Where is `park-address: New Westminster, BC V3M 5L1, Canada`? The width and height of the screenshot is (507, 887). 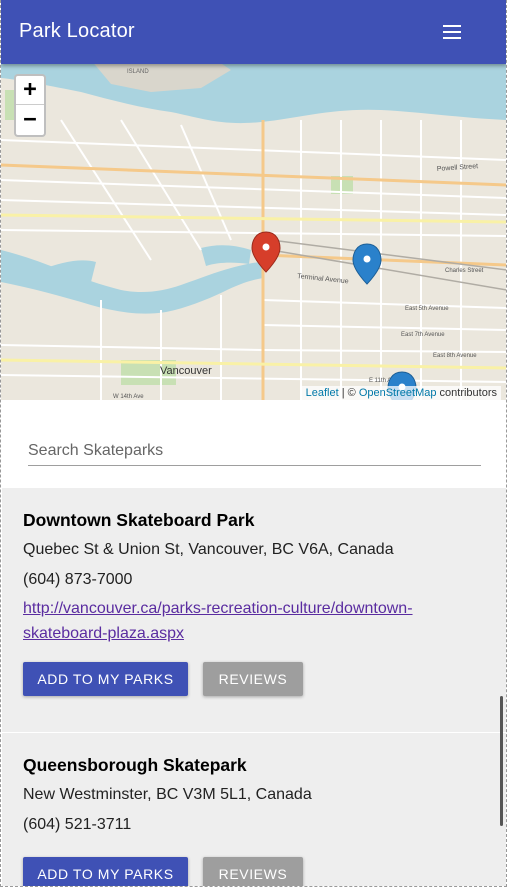
park-address: New Westminster, BC V3M 5L1, Canada is located at coordinates (167, 794).